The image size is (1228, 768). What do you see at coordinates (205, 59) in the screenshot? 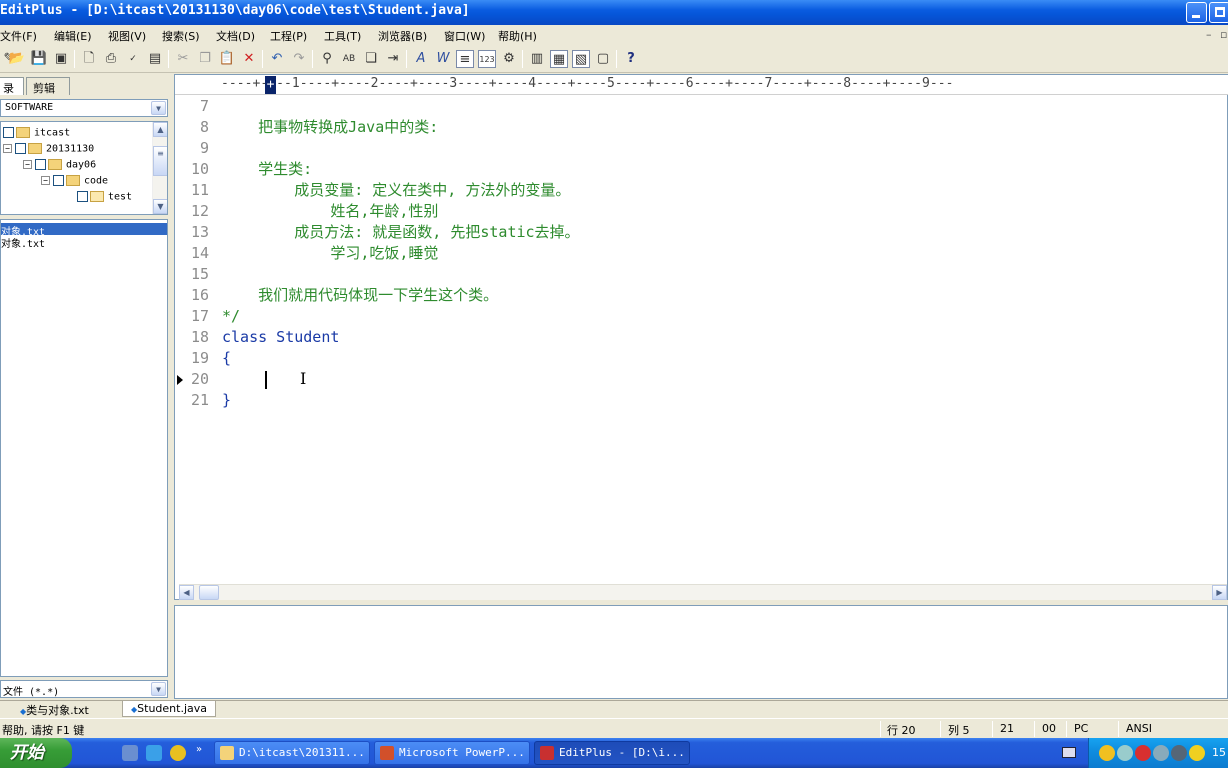
I see `copy-icon: ❐` at bounding box center [205, 59].